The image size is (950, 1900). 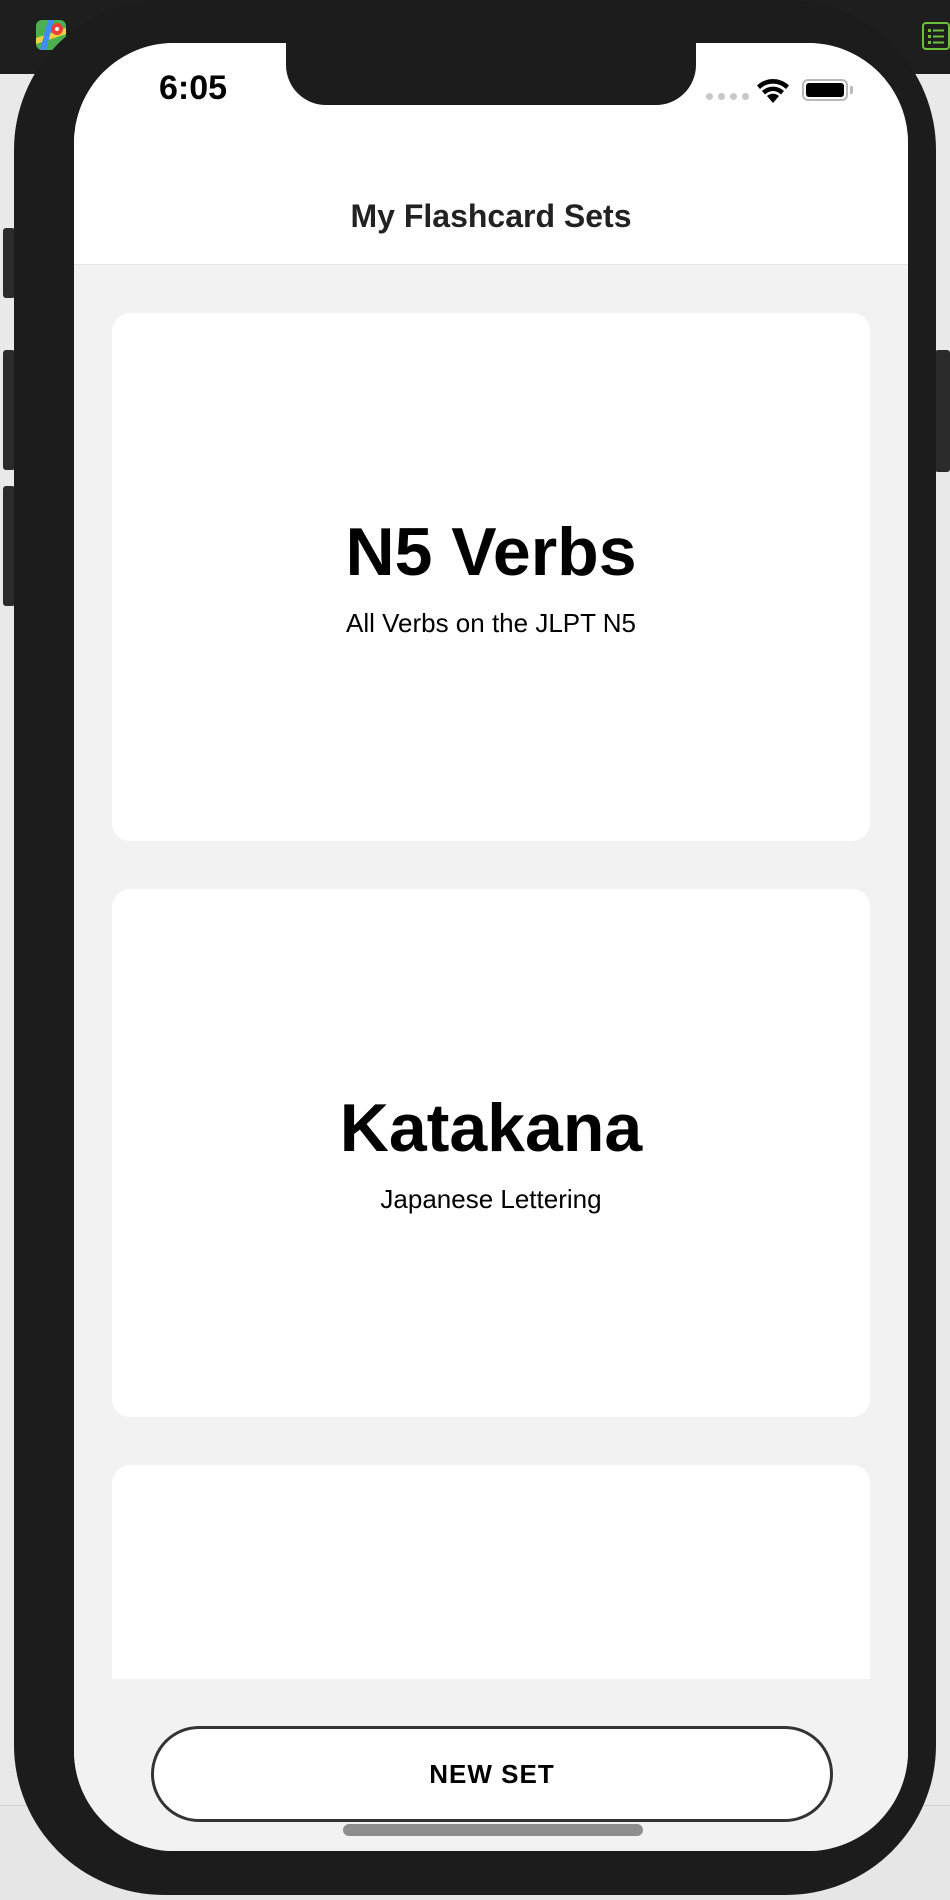 What do you see at coordinates (825, 90) in the screenshot?
I see `battery-icon` at bounding box center [825, 90].